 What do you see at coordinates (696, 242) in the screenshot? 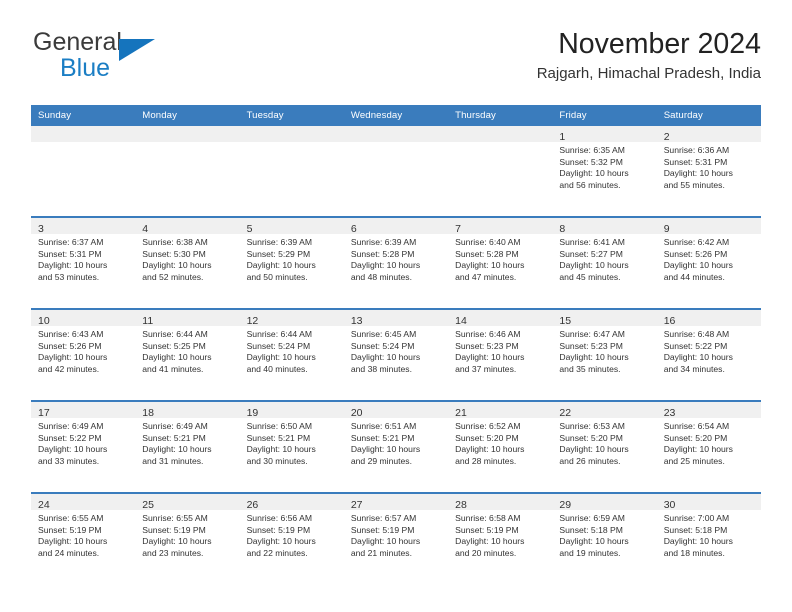
I see `sunrise-text: Sunrise: 6:42 AM` at bounding box center [696, 242].